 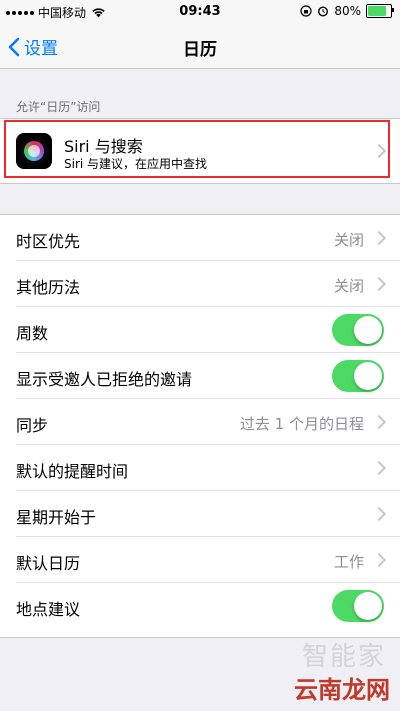 What do you see at coordinates (48, 241) in the screenshot?
I see `row-label: 时区优先` at bounding box center [48, 241].